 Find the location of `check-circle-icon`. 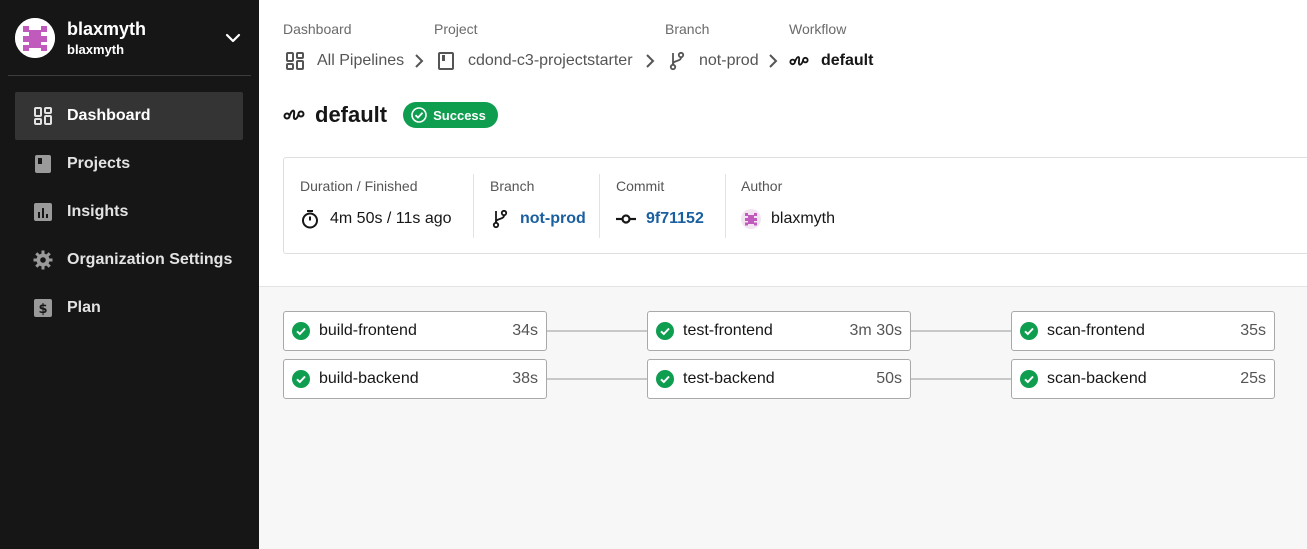

check-circle-icon is located at coordinates (419, 115).